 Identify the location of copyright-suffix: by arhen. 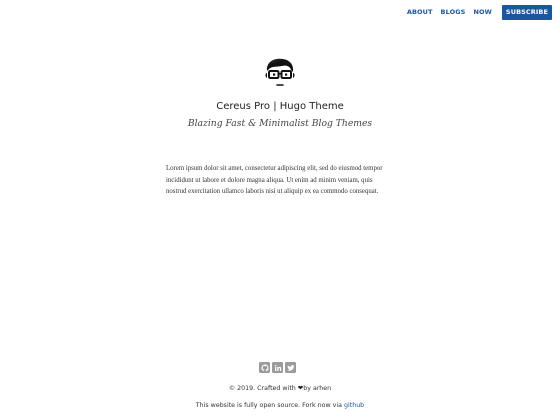
(317, 388).